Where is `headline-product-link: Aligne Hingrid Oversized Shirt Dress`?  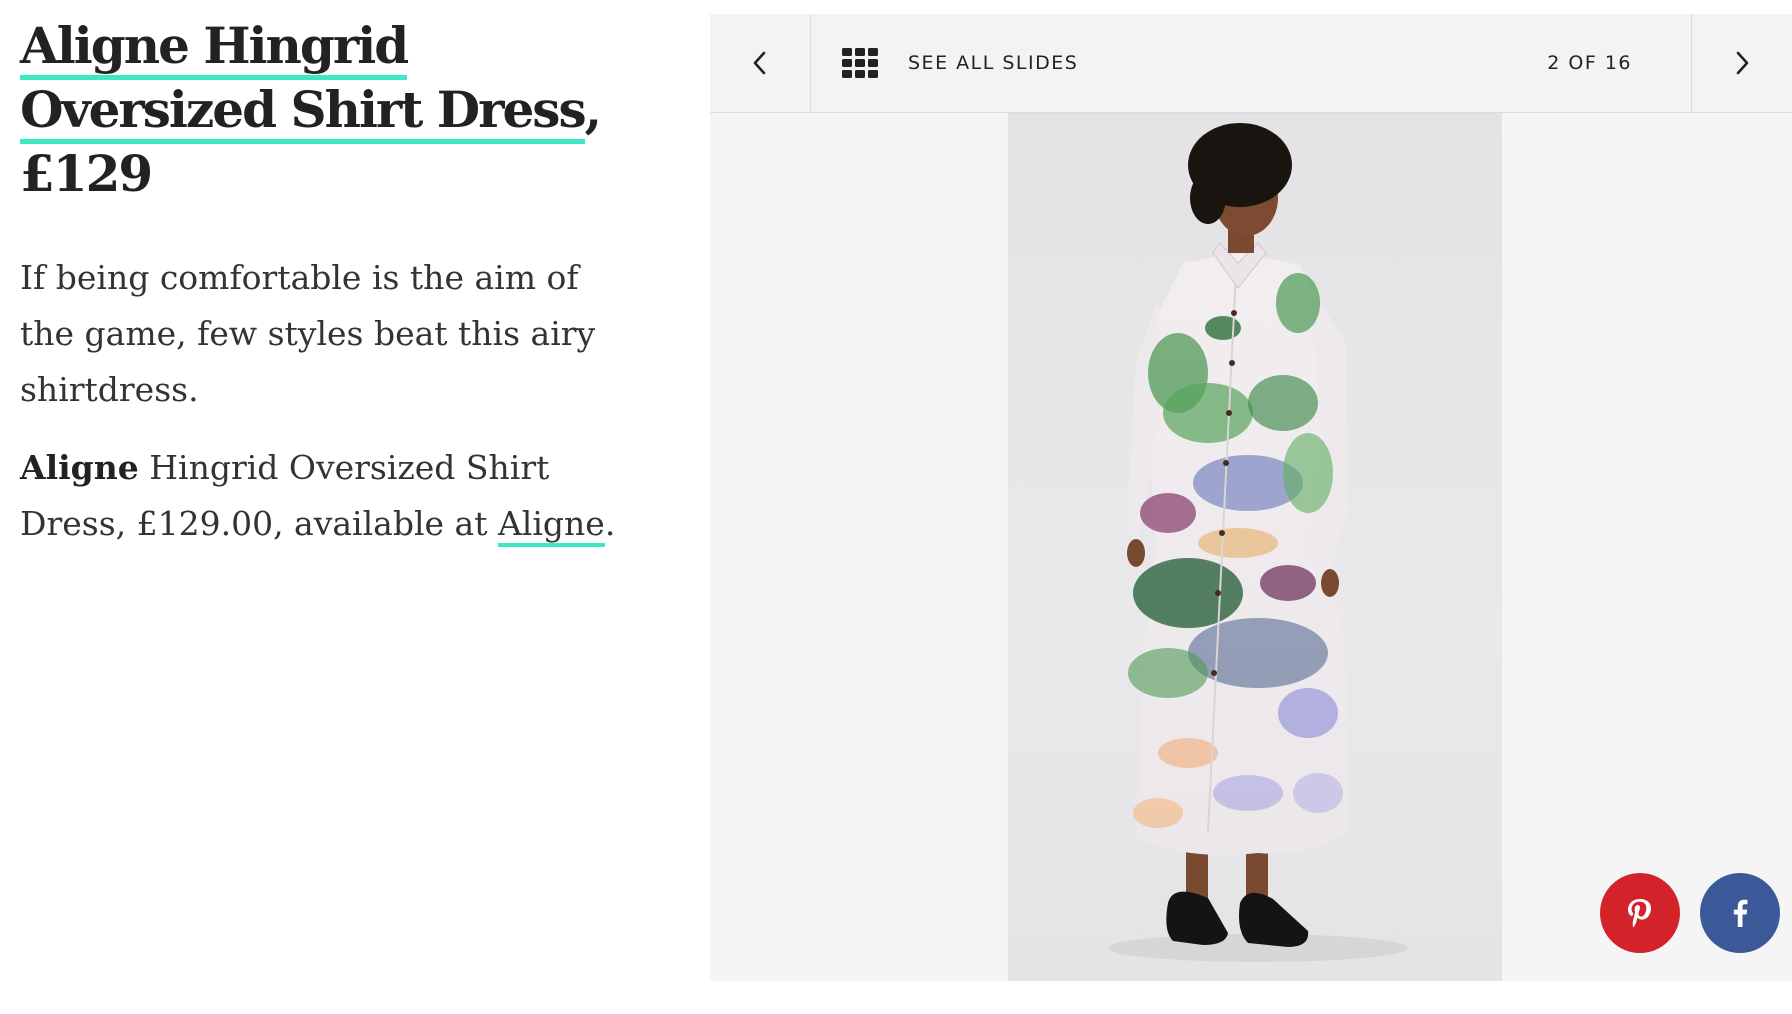
headline-product-link: Aligne Hingrid Oversized Shirt Dress is located at coordinates (303, 80).